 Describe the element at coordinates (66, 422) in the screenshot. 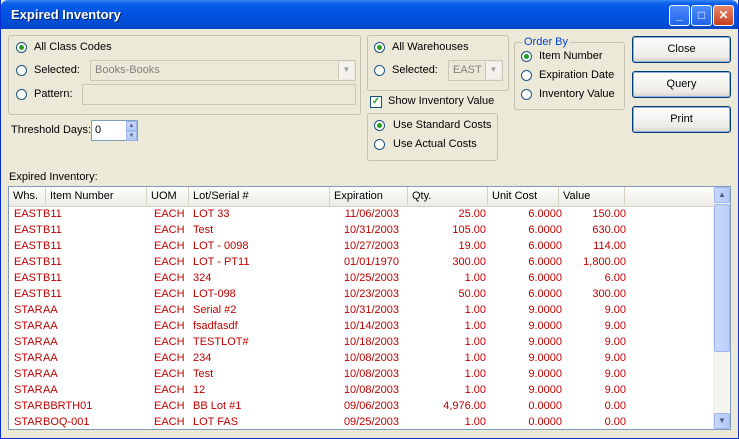

I see `table-cell: BOQ-001` at that location.